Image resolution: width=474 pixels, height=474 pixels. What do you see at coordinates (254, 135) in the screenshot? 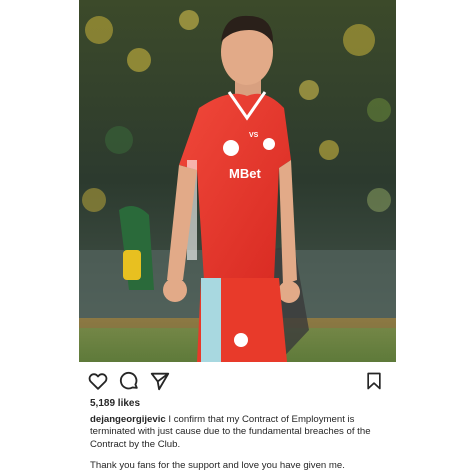
I see `kit-brand-text: VS` at bounding box center [254, 135].